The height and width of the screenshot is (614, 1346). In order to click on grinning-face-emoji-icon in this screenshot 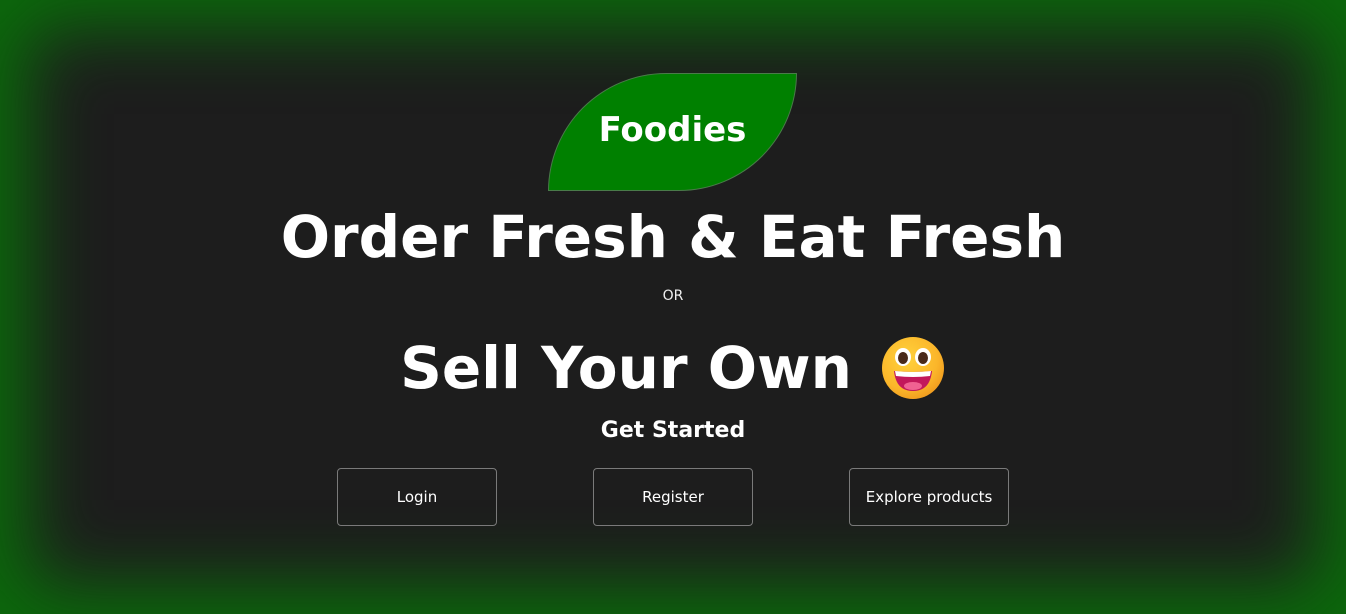, I will do `click(913, 368)`.